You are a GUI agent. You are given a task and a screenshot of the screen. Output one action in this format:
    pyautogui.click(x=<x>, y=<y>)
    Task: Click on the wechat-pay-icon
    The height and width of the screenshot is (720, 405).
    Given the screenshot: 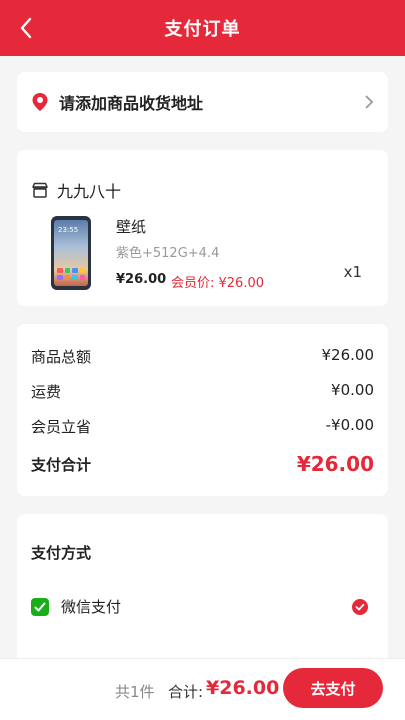 What is the action you would take?
    pyautogui.click(x=40, y=606)
    